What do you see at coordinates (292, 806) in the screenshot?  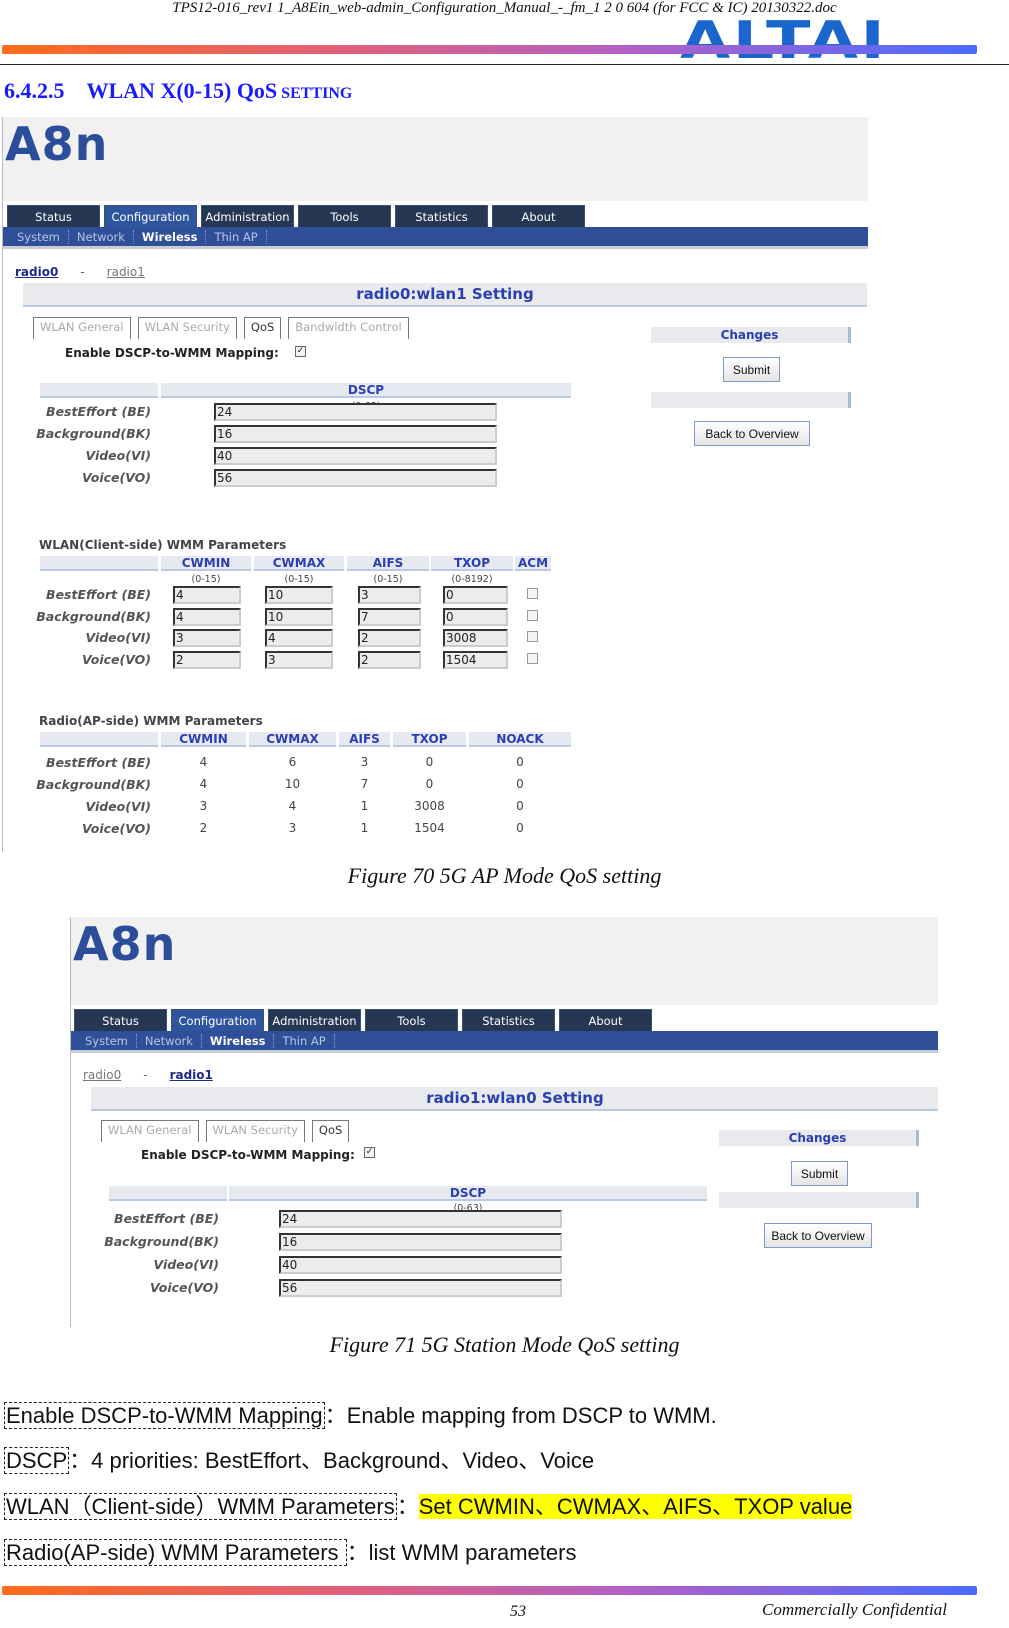 I see `radio-cwmax-value: 4` at bounding box center [292, 806].